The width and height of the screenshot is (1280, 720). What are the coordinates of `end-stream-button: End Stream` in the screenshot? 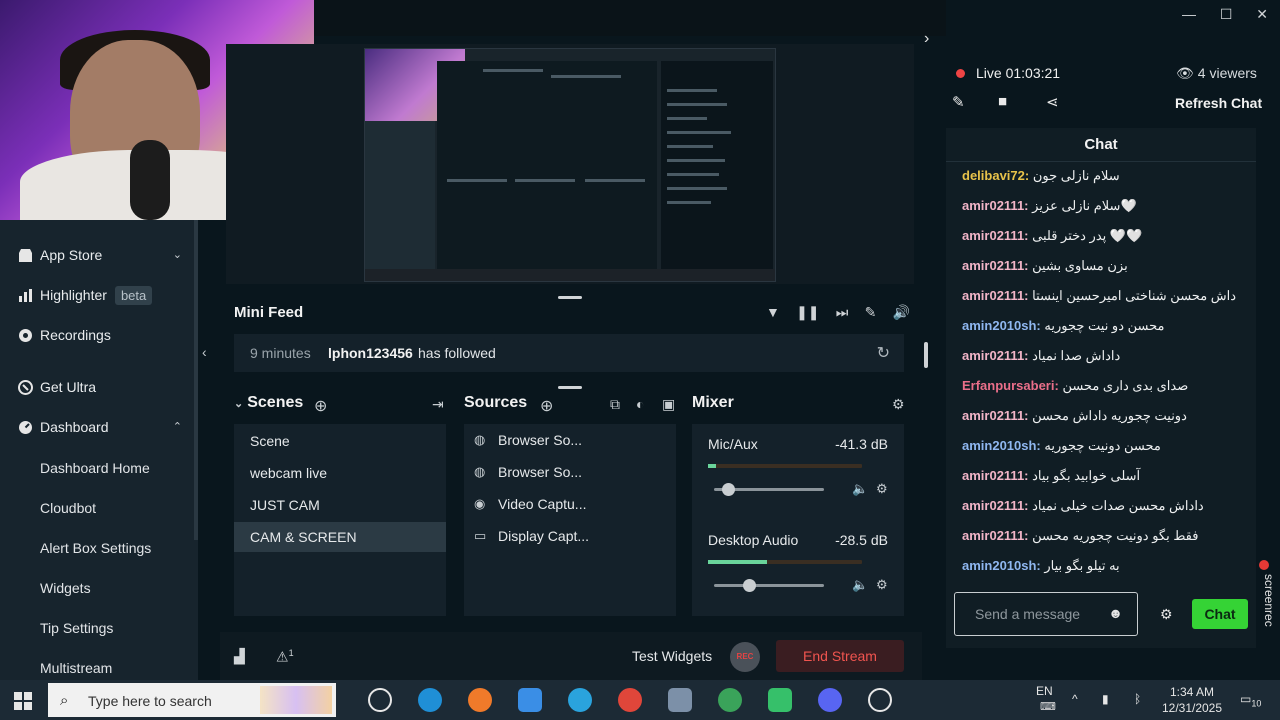 It's located at (840, 656).